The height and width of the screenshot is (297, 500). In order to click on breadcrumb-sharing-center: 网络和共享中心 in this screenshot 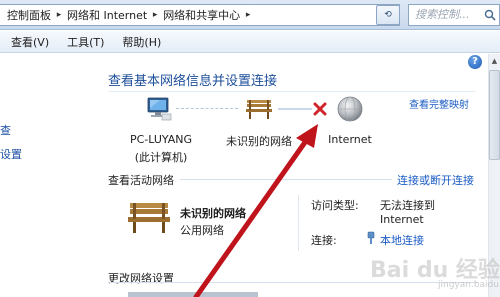, I will do `click(201, 15)`.